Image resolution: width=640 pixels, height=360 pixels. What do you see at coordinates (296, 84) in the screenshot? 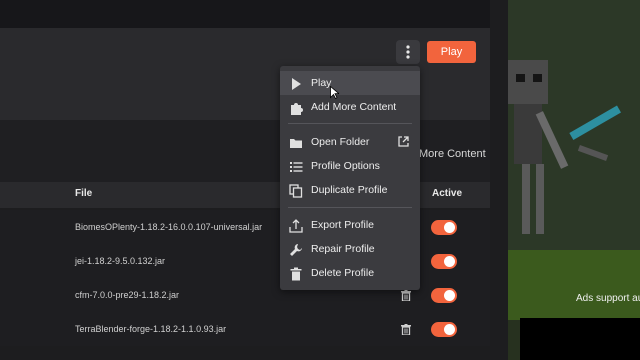
I see `play-icon` at bounding box center [296, 84].